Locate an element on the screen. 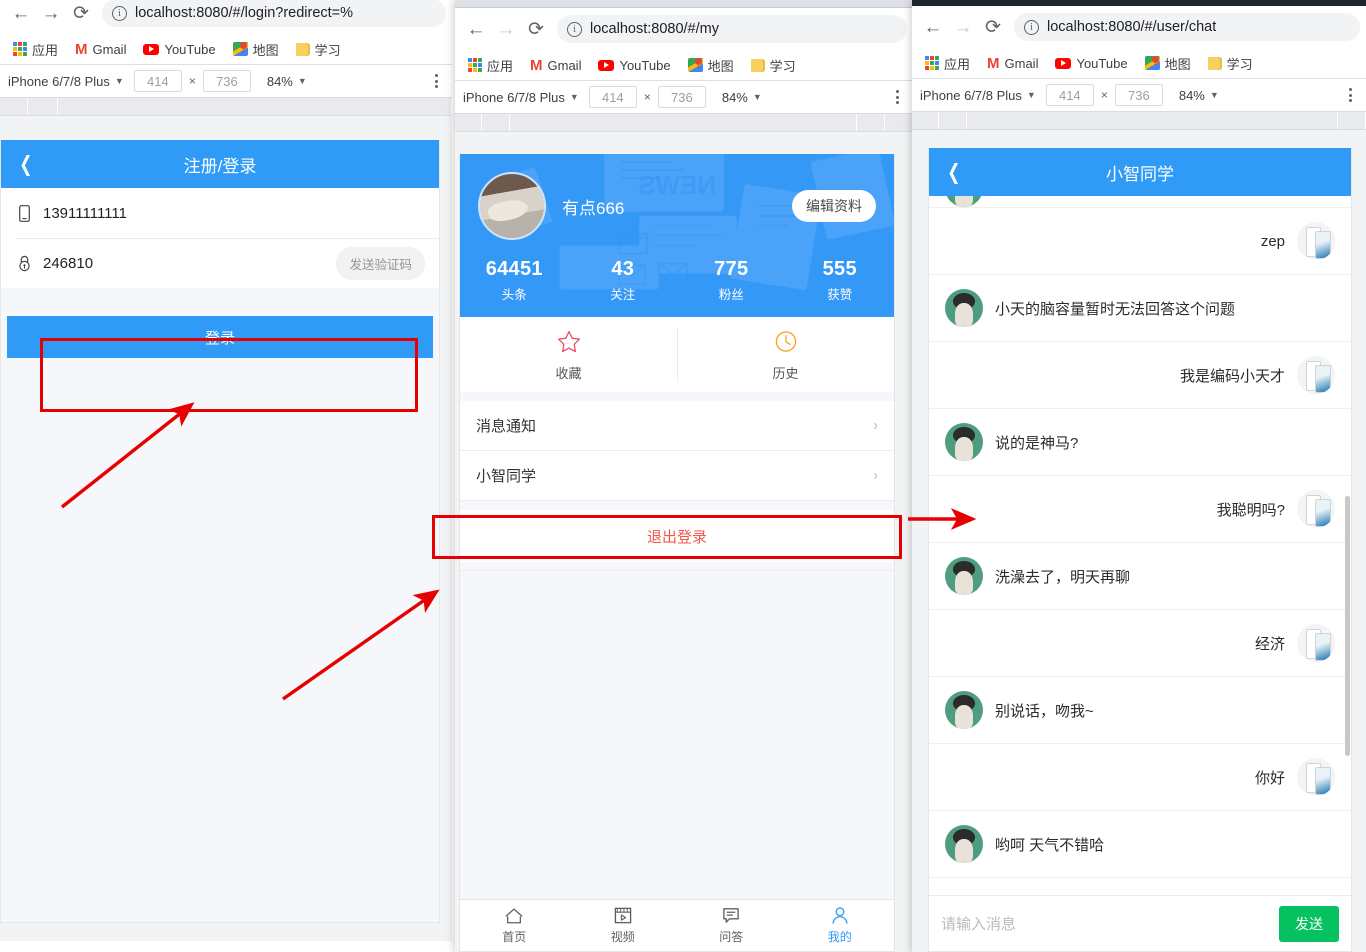 This screenshot has width=1366, height=952. dimension-times: × is located at coordinates (1104, 95).